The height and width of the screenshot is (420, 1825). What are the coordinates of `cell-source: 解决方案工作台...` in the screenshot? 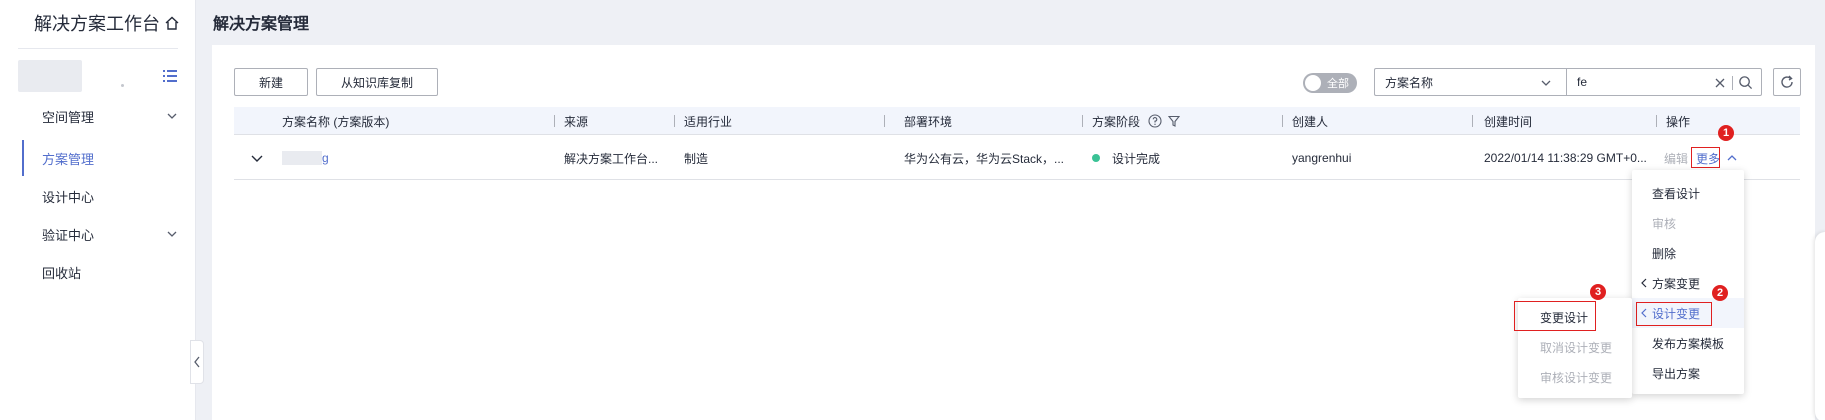 It's located at (611, 158).